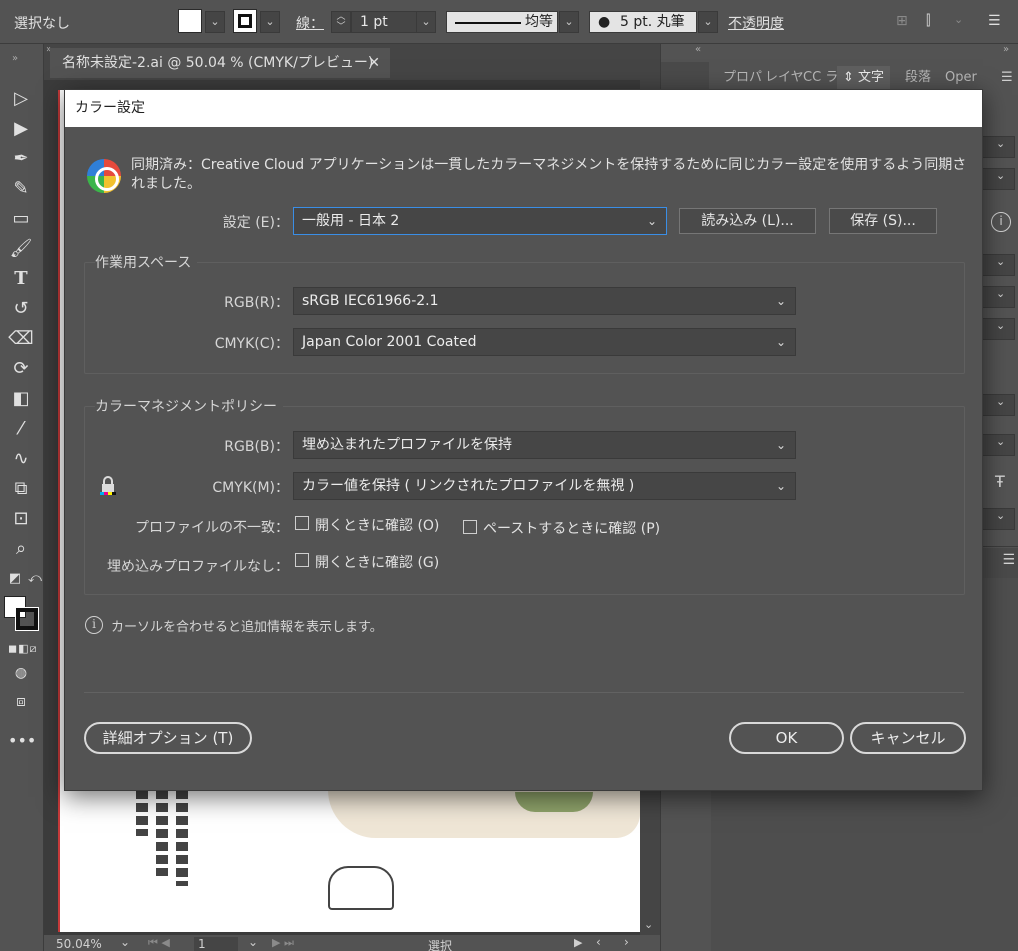 This screenshot has width=1018, height=951. What do you see at coordinates (544, 445) in the screenshot?
I see `rgb-policy-select: 埋め込まれたプロファイルを保持 ⌄` at bounding box center [544, 445].